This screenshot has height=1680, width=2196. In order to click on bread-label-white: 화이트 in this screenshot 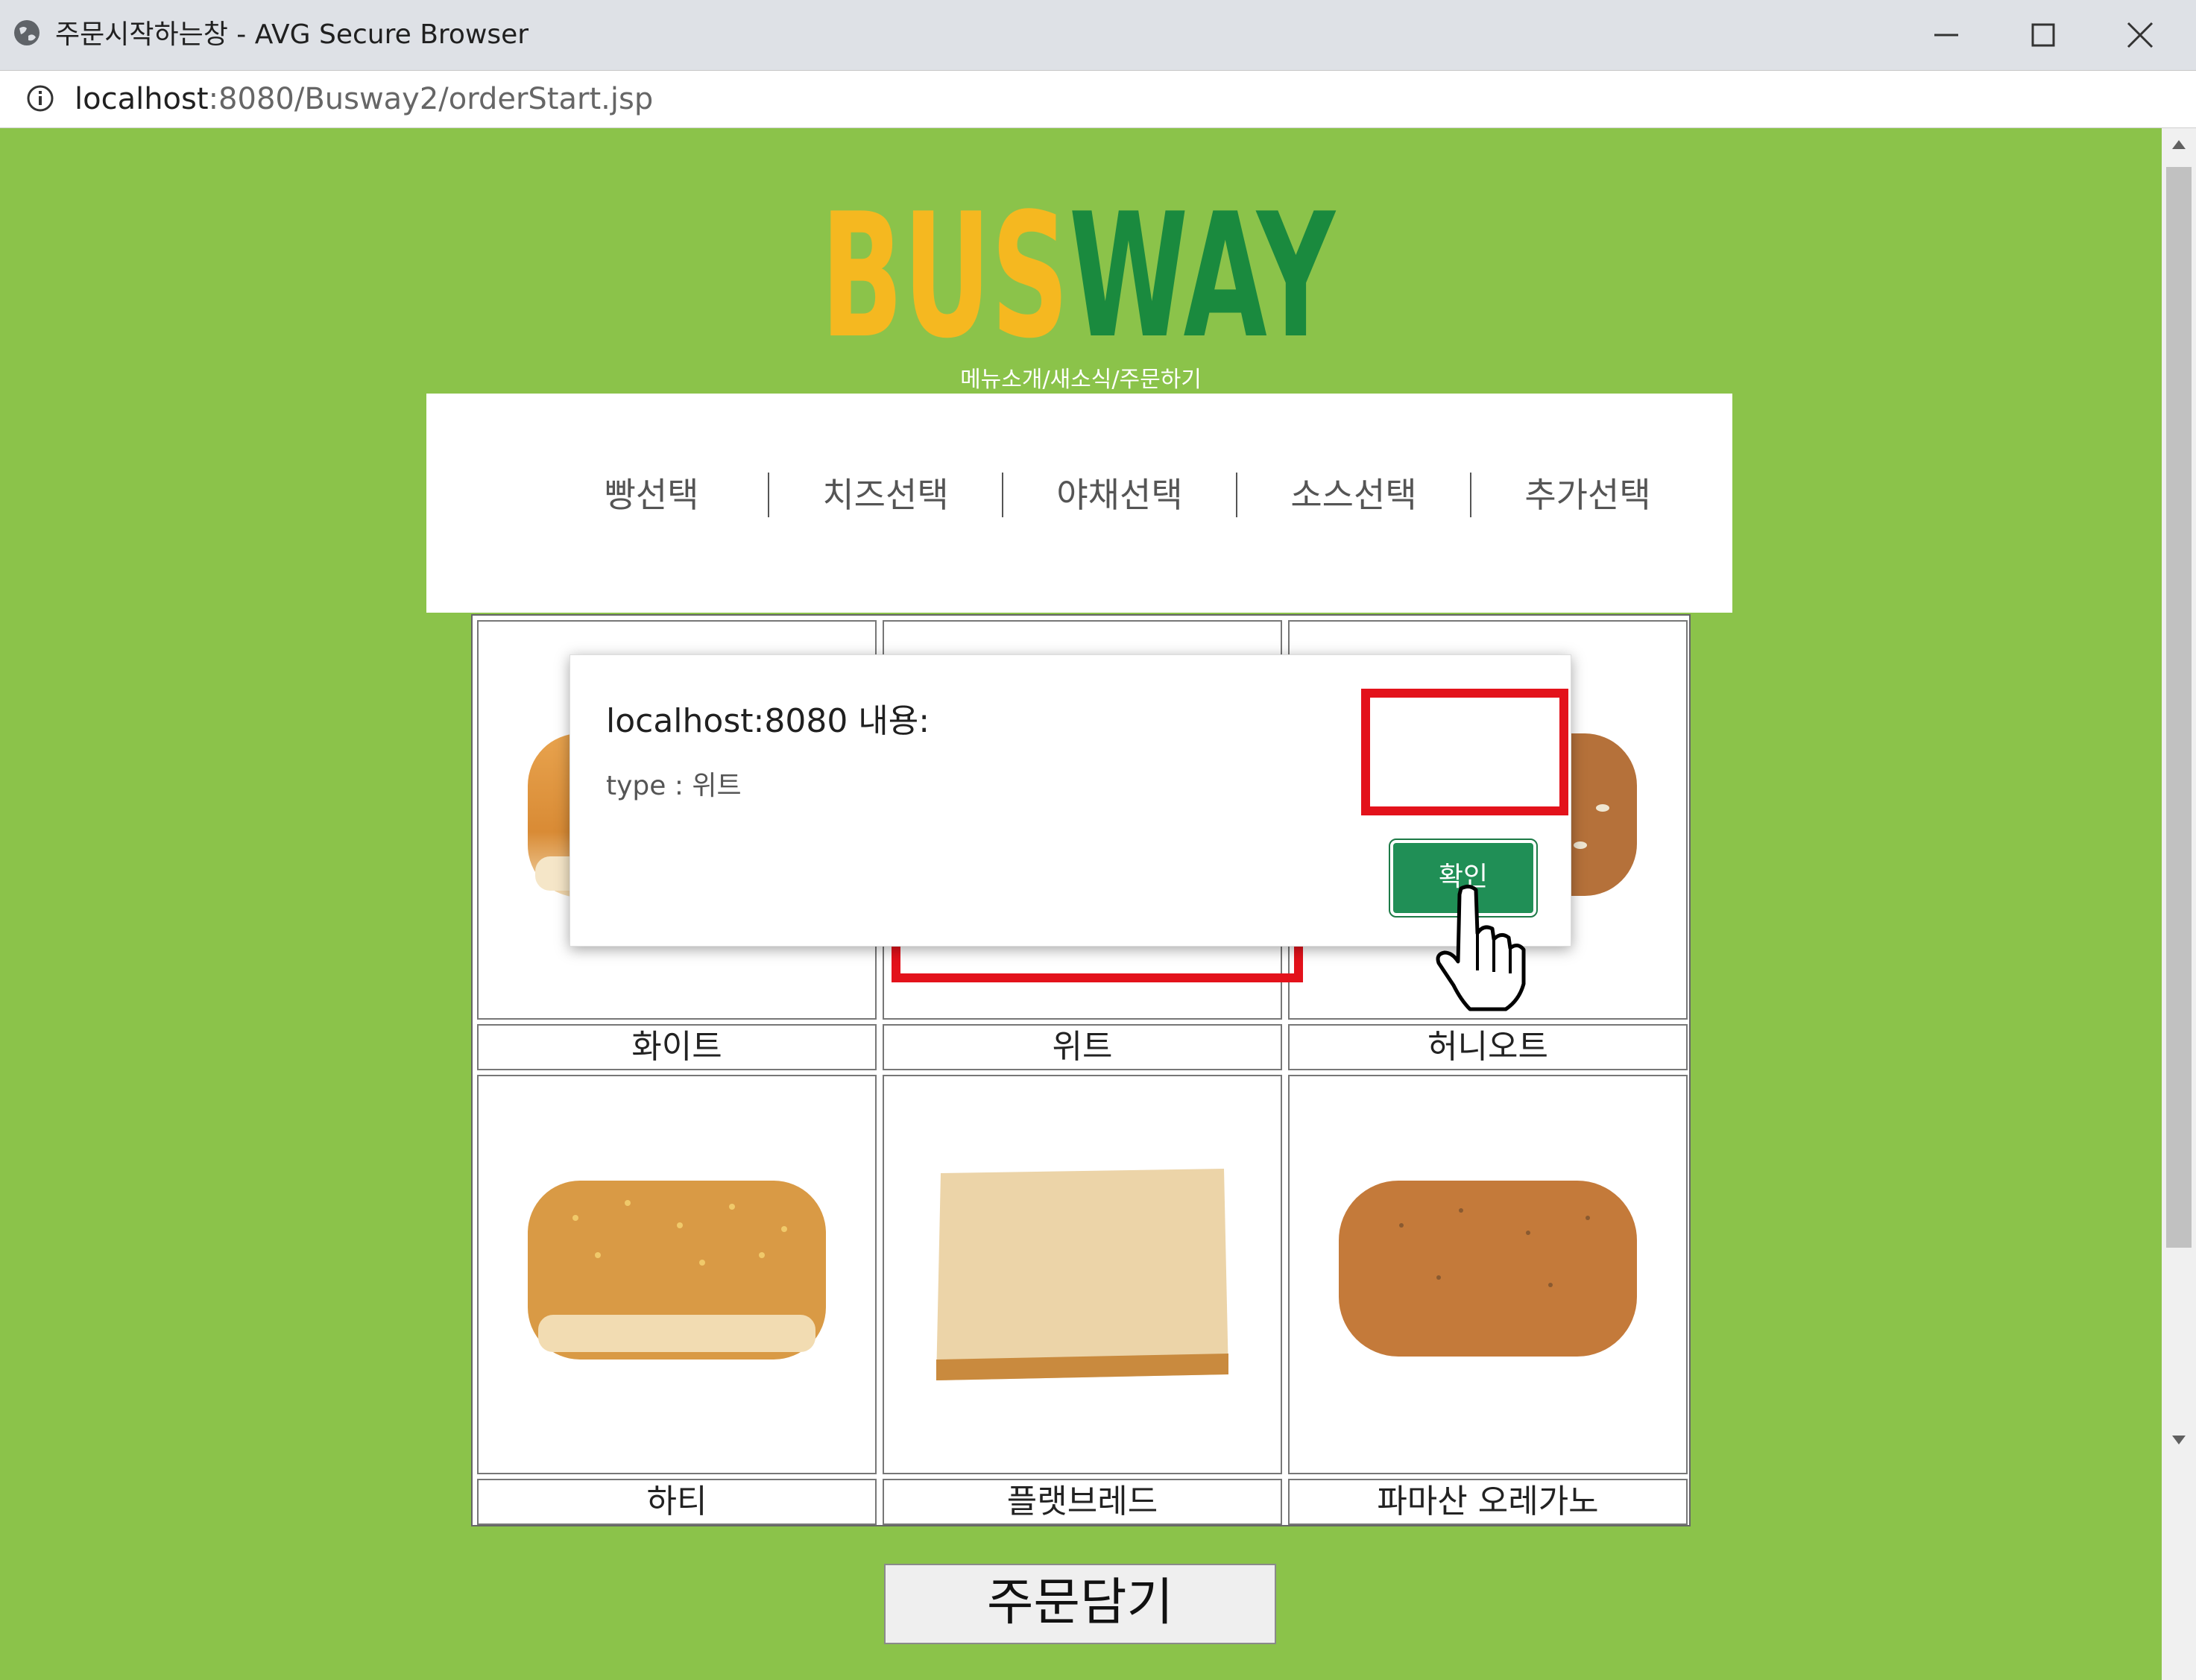, I will do `click(677, 1047)`.